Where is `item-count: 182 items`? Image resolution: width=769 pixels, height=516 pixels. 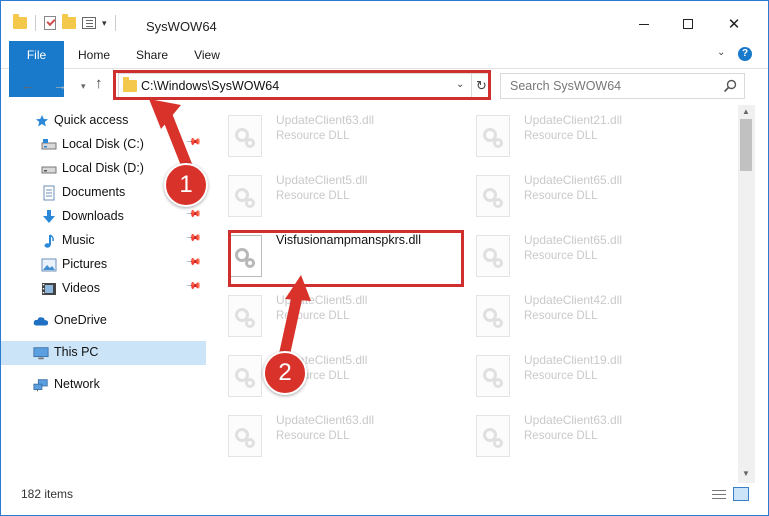 item-count: 182 items is located at coordinates (47, 494).